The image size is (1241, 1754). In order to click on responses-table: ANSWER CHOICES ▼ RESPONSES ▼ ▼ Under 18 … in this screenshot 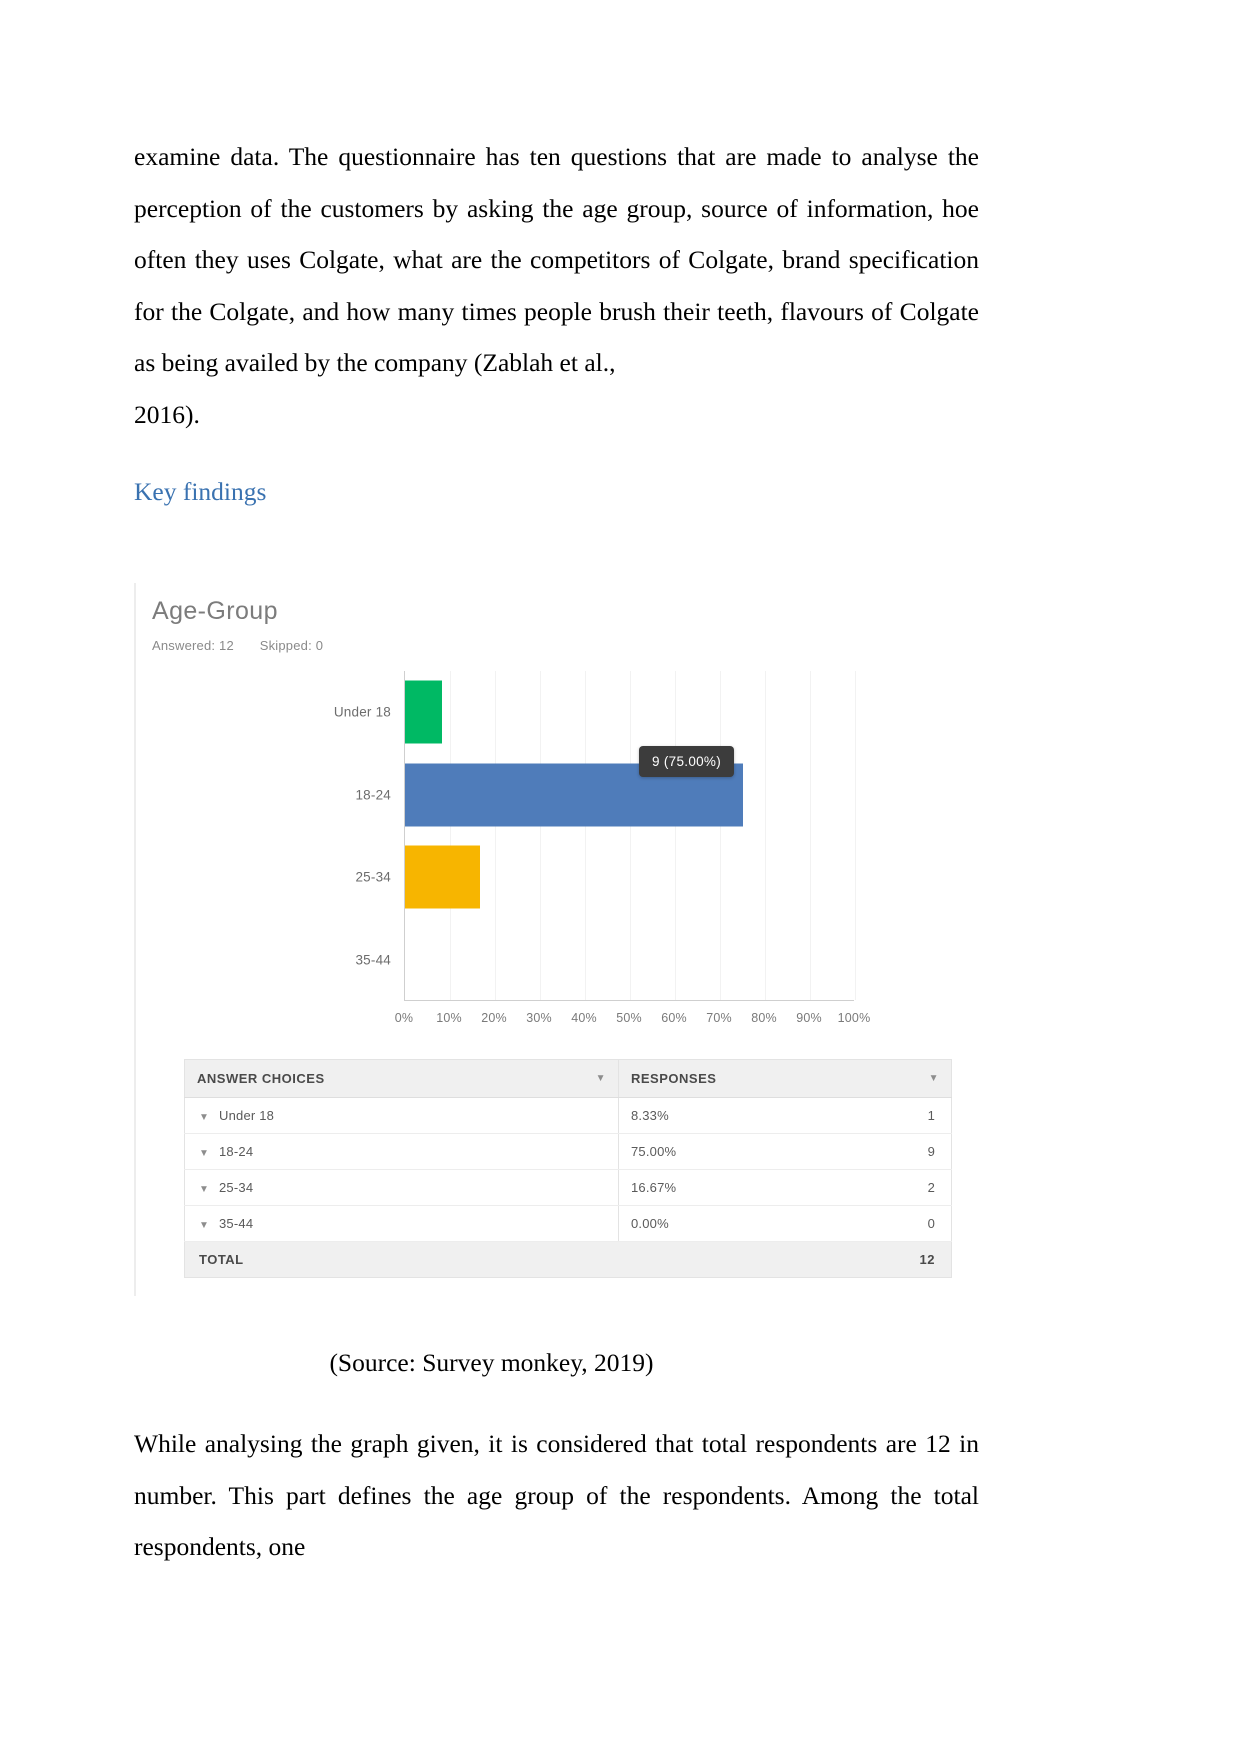, I will do `click(568, 1168)`.